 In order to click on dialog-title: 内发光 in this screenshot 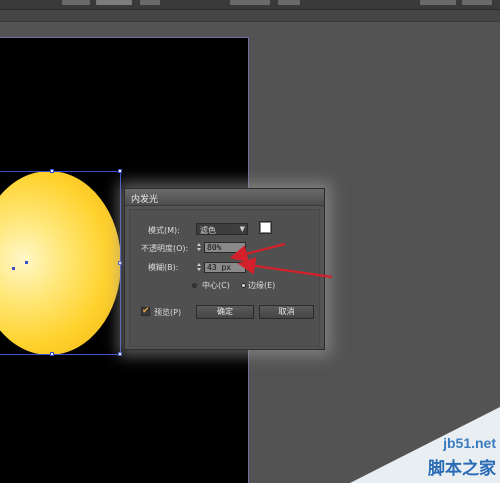, I will do `click(145, 200)`.